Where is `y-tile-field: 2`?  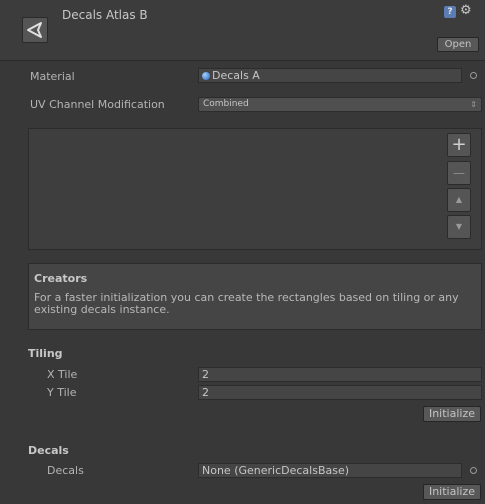 y-tile-field: 2 is located at coordinates (340, 392).